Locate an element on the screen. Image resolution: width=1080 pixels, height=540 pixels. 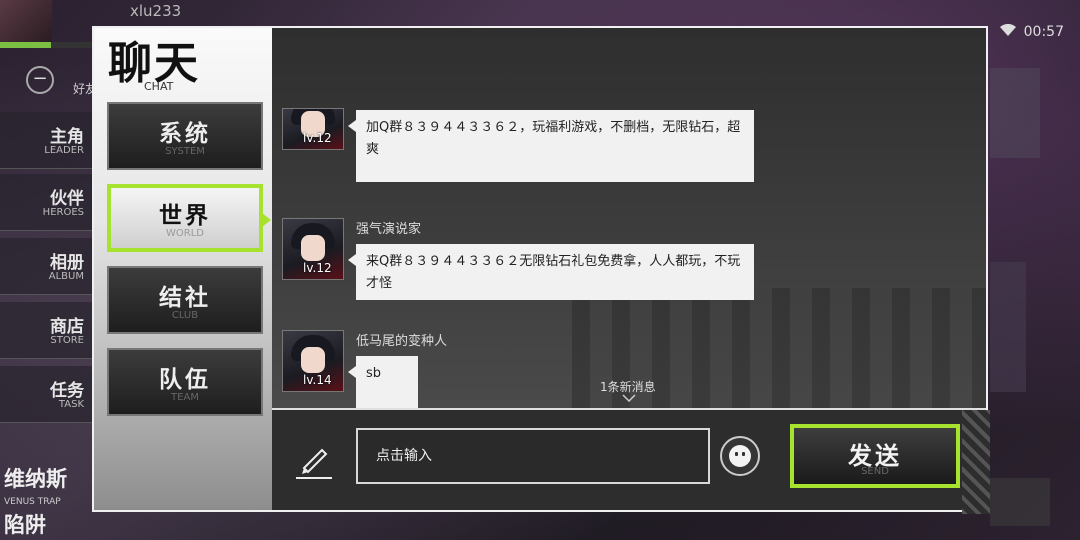
new-messages-indicator: 1条新消息 is located at coordinates (628, 386).